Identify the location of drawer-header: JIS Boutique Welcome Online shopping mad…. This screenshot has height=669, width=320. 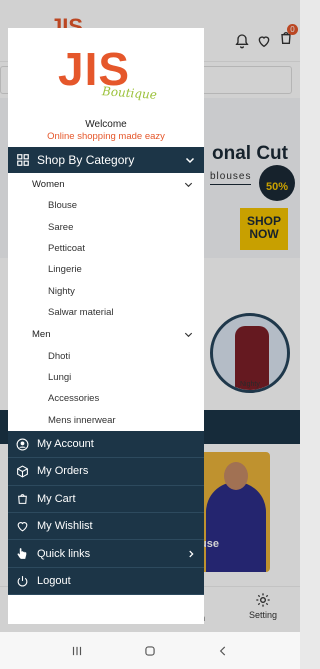
(106, 87).